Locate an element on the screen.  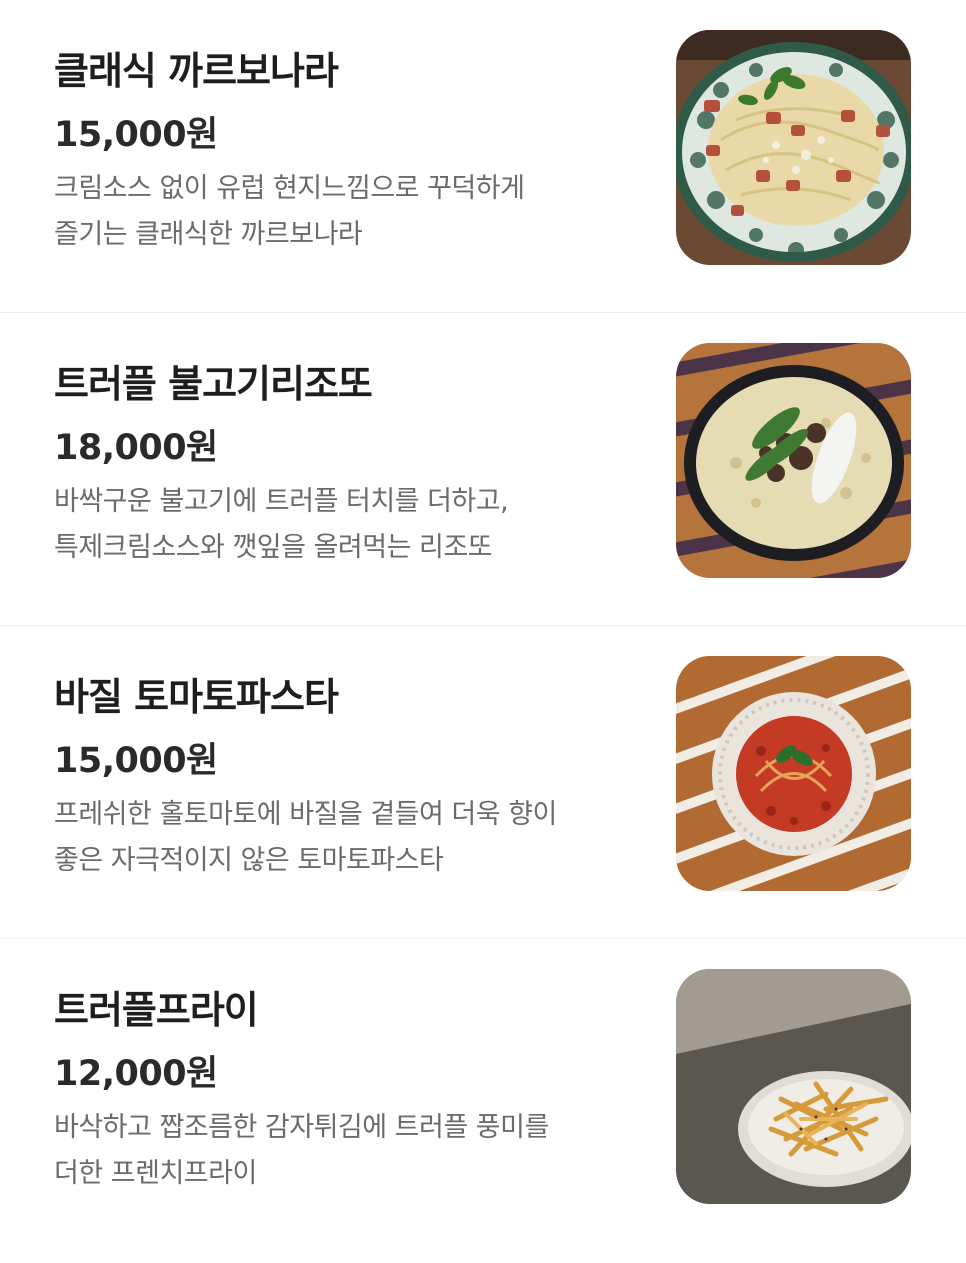
tomato-pasta-image is located at coordinates (793, 773).